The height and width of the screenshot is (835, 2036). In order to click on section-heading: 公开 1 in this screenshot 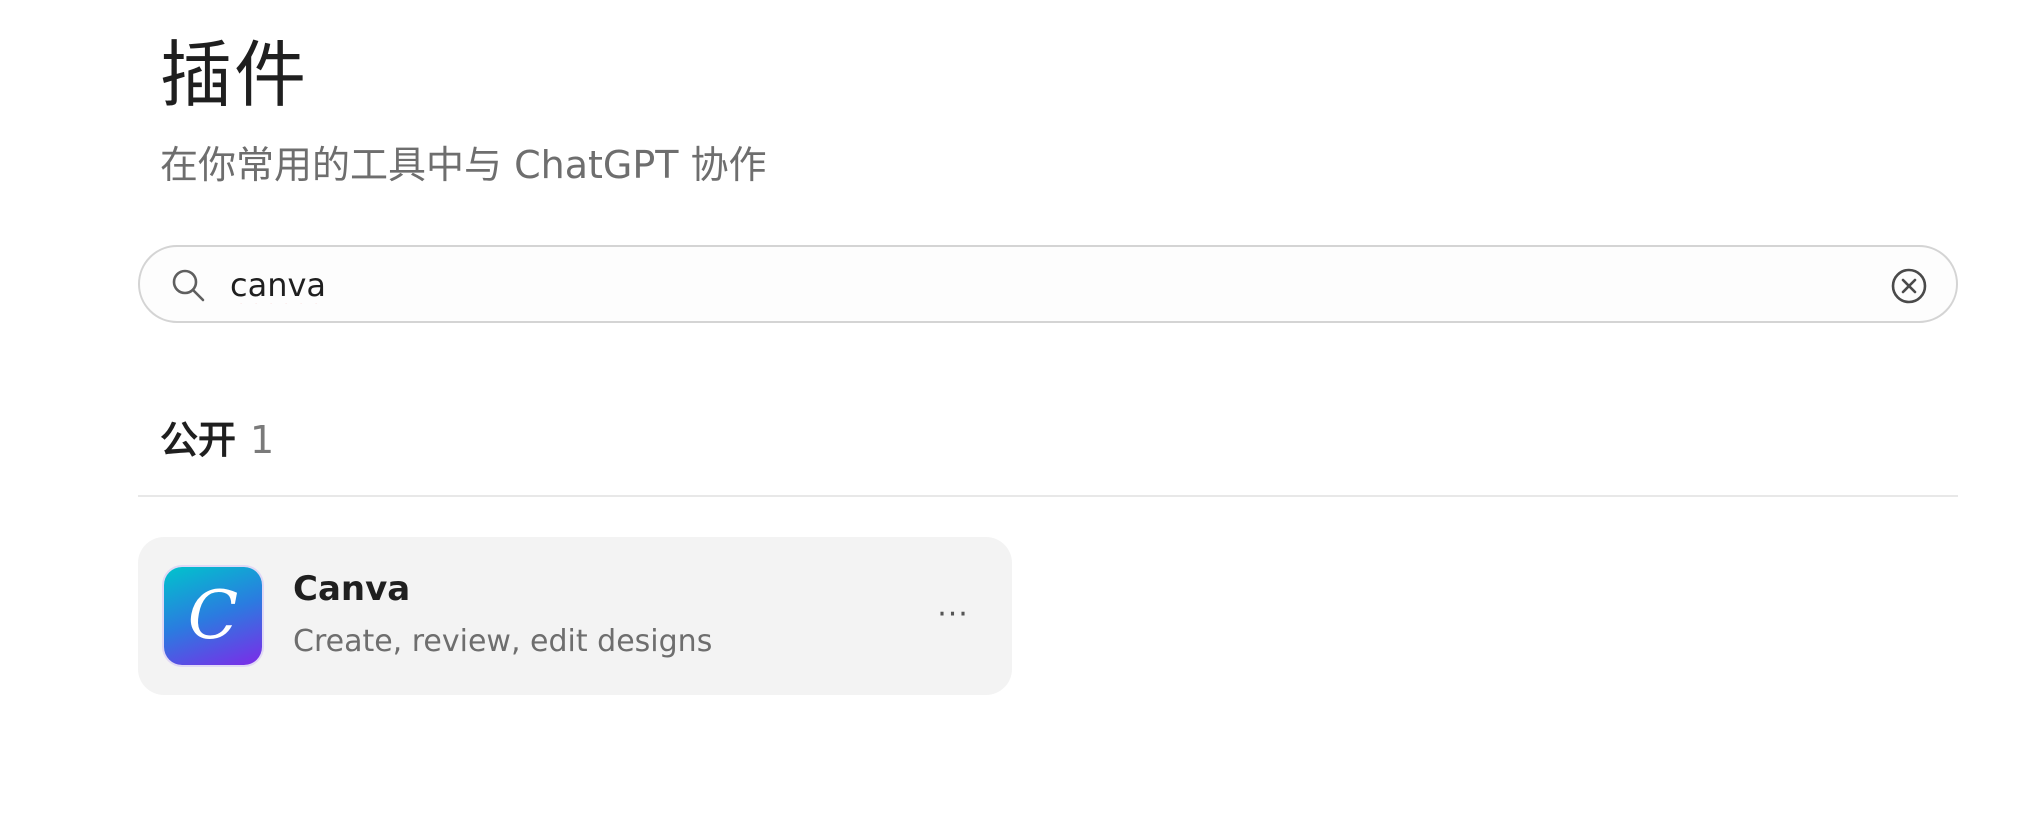, I will do `click(217, 440)`.